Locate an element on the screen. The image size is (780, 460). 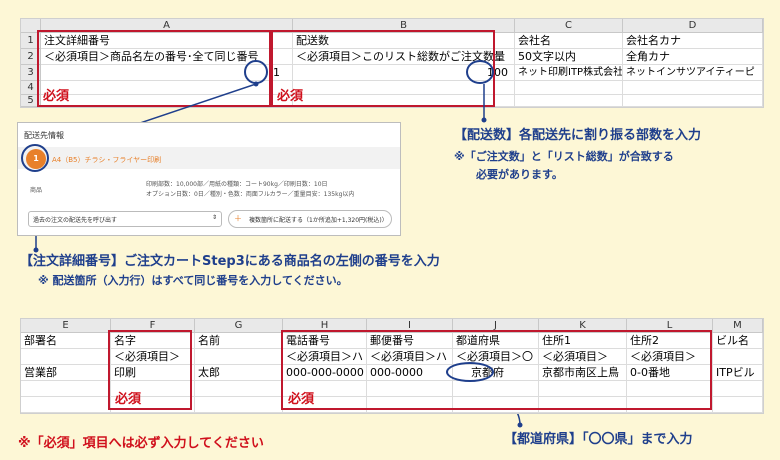
add-delivery-button: ＋ 複数箇所に配送する（1か所追加+1,320円(税込)） is located at coordinates (310, 219).